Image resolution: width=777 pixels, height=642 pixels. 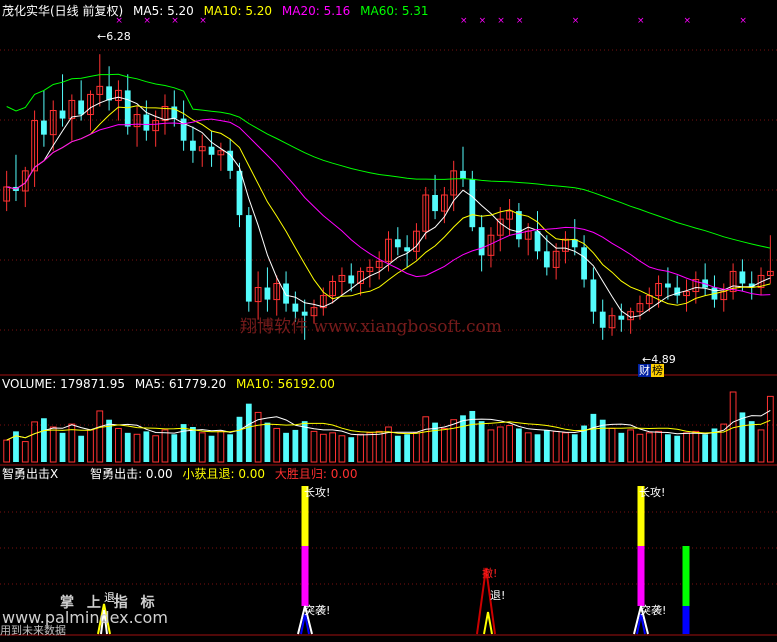 What do you see at coordinates (180, 384) in the screenshot?
I see `vol-ma5-readout: MA5: 61779.20` at bounding box center [180, 384].